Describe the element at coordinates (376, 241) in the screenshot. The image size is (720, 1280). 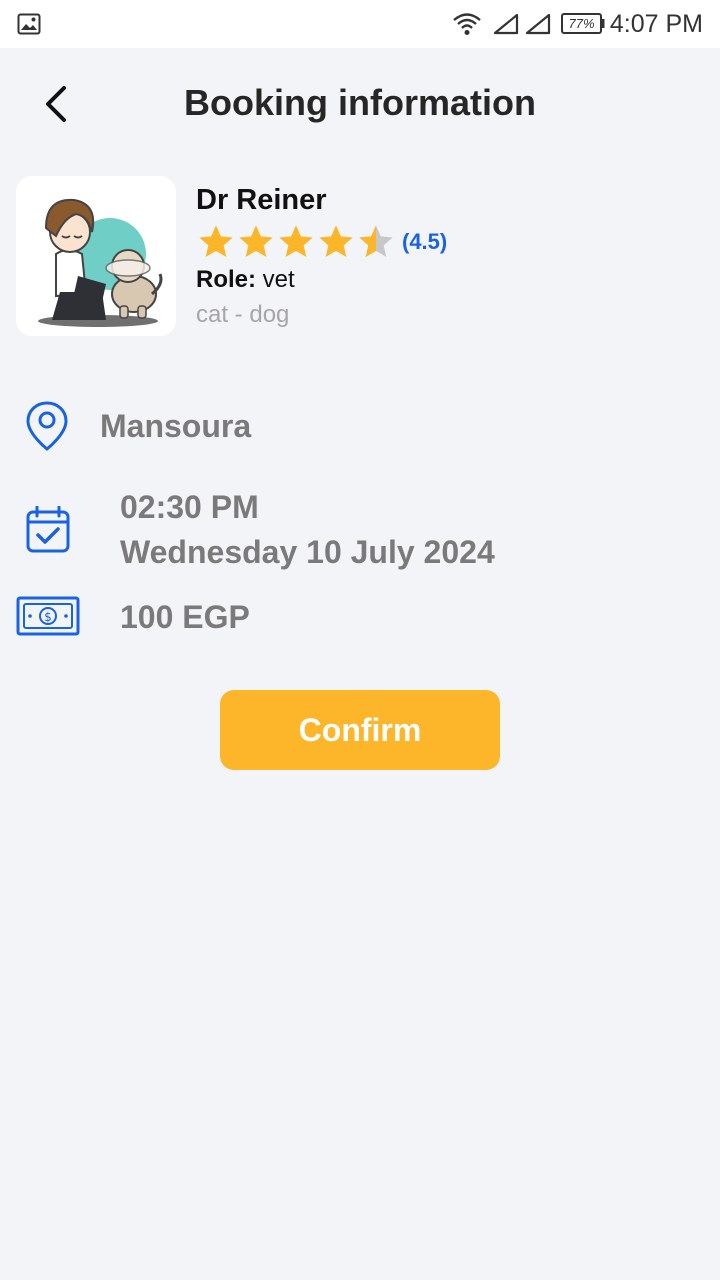
I see `star-half-icon` at that location.